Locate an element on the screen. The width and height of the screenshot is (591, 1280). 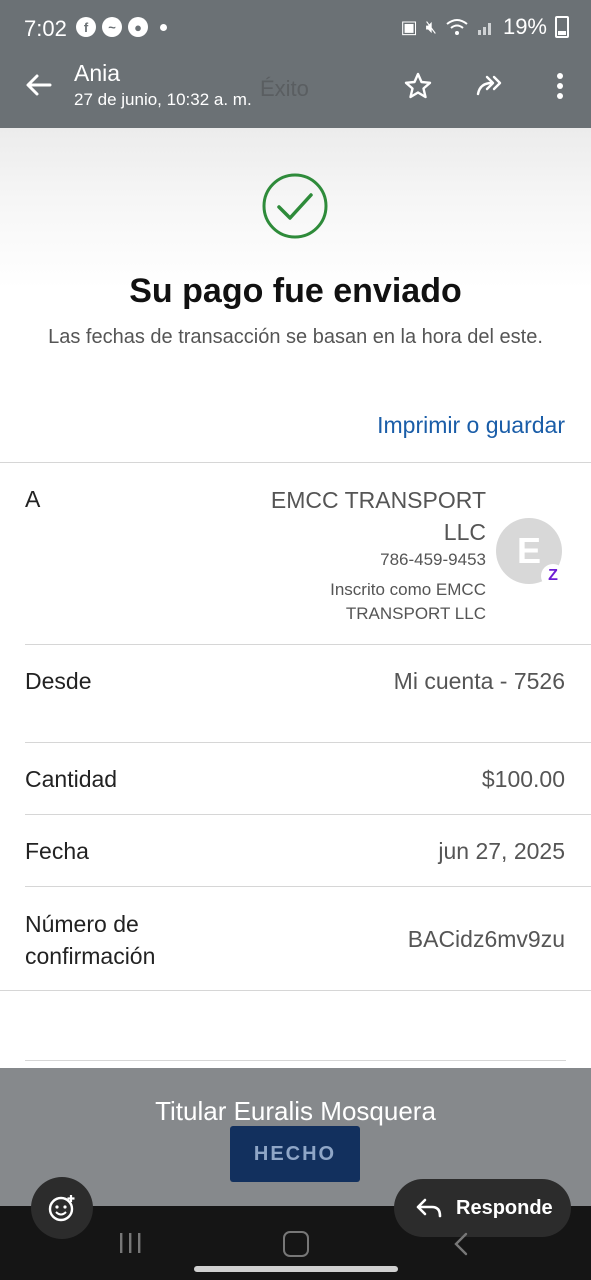
mute-icon: 🔇︎ is located at coordinates (431, 26).